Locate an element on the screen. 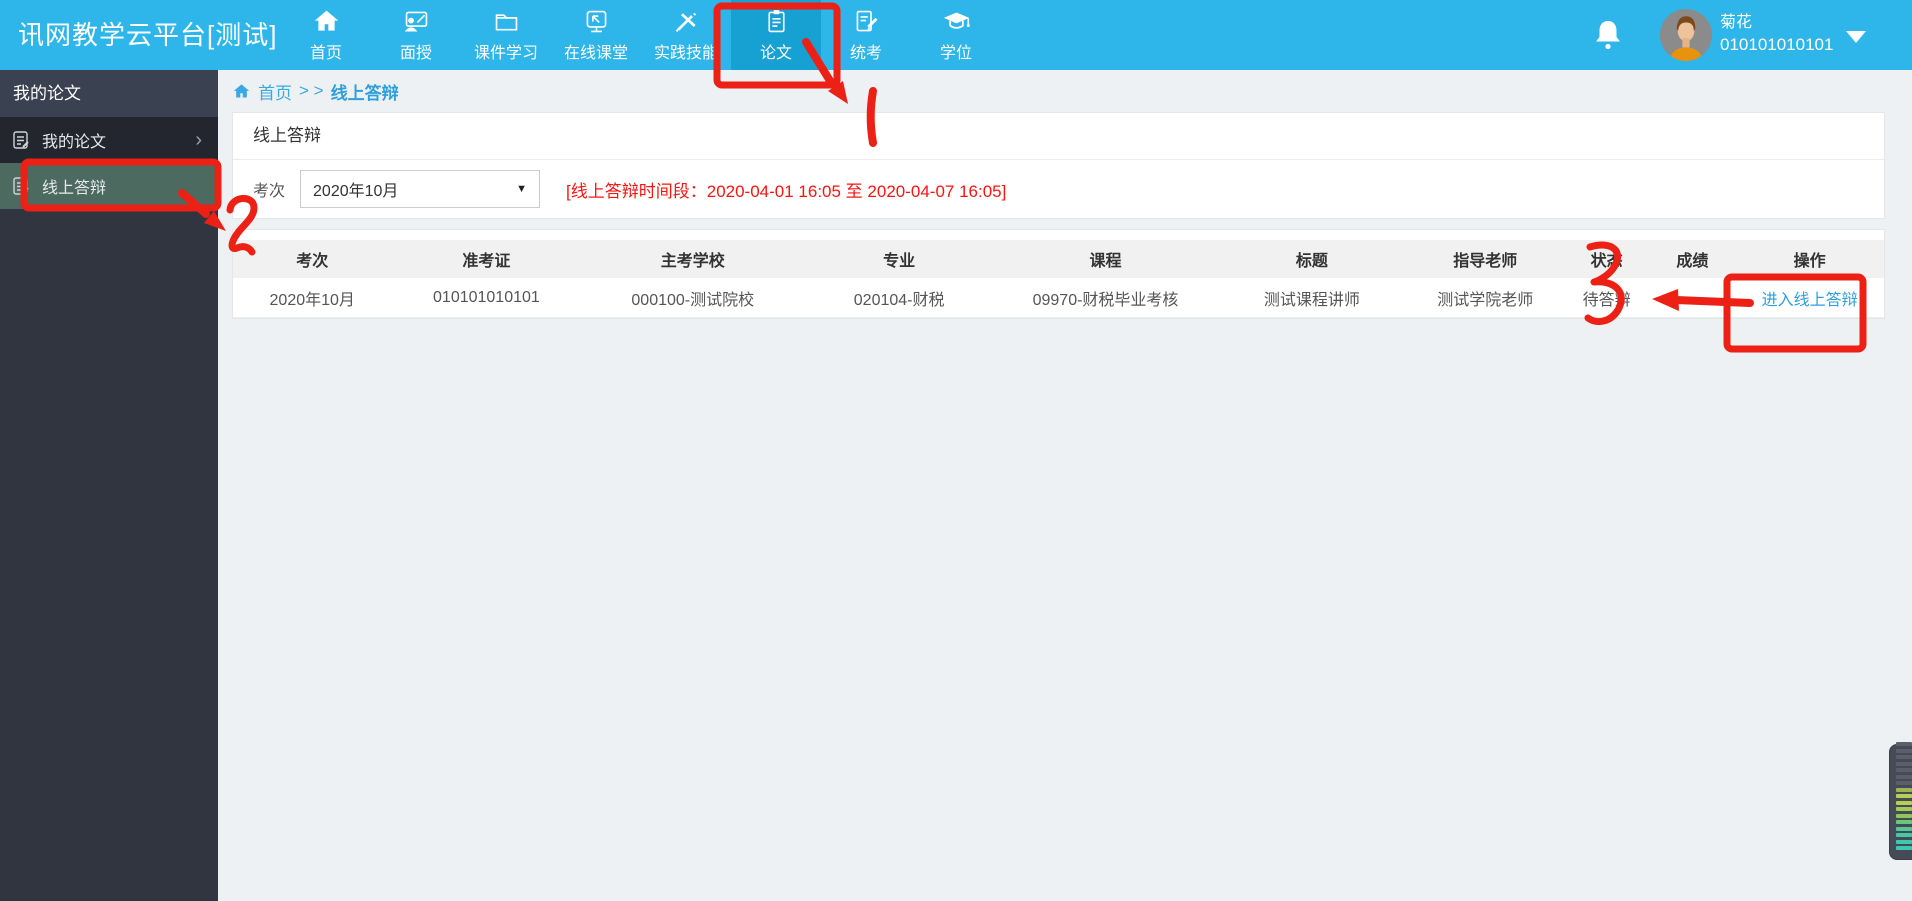 Image resolution: width=1912 pixels, height=901 pixels. app-logo-title: 讯网教学云平台[测试] is located at coordinates (148, 35).